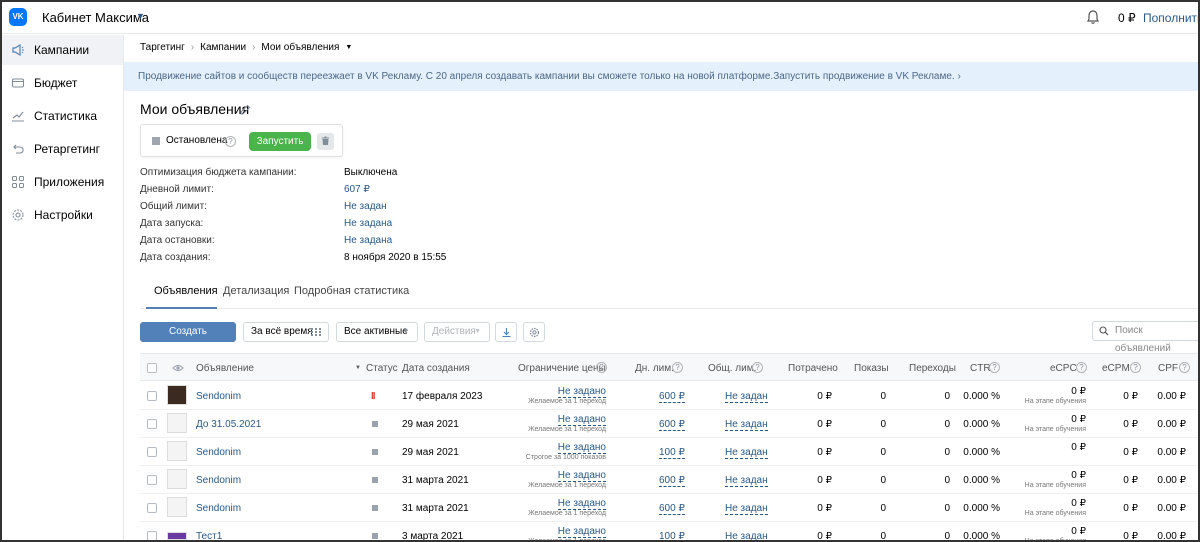 This screenshot has width=1200, height=542. I want to click on col-total-limit: Общ. лим., so click(732, 368).